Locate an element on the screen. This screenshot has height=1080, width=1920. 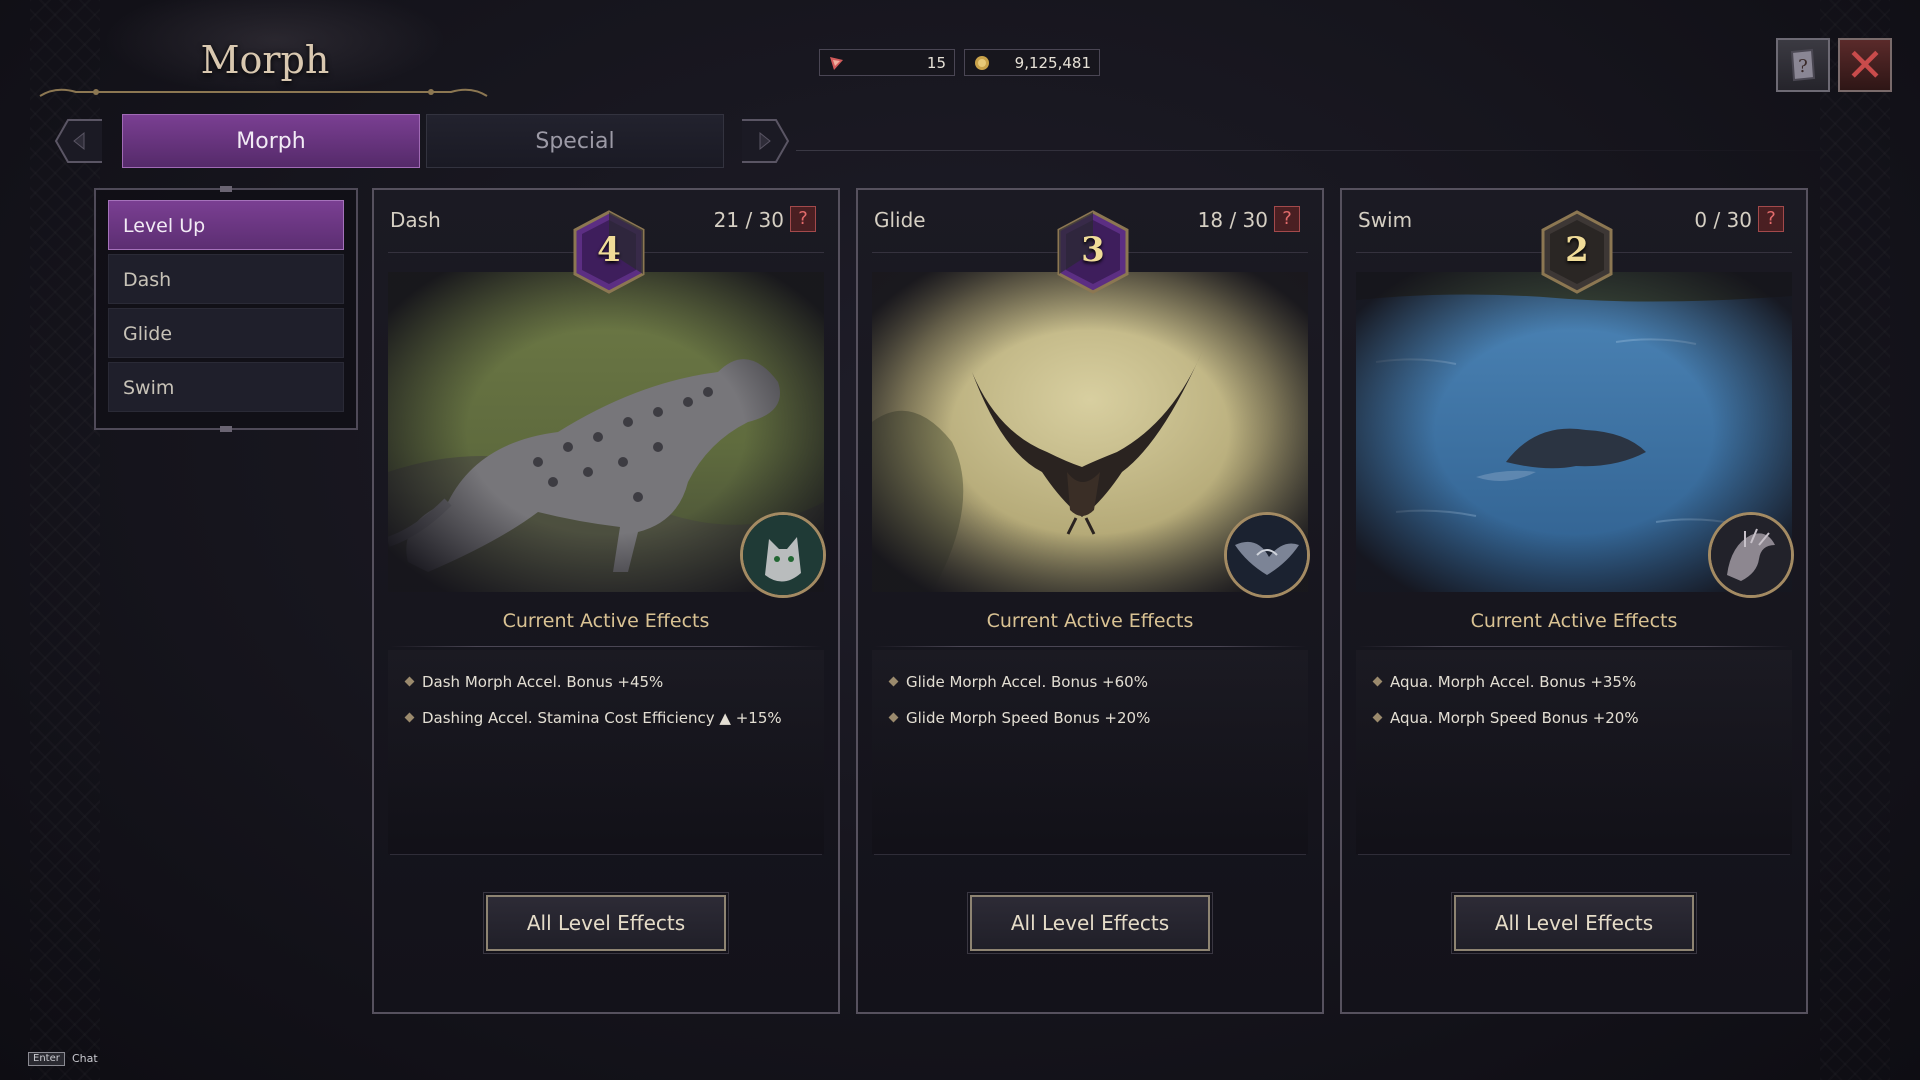
menu-item-glide: Glide is located at coordinates (226, 333).